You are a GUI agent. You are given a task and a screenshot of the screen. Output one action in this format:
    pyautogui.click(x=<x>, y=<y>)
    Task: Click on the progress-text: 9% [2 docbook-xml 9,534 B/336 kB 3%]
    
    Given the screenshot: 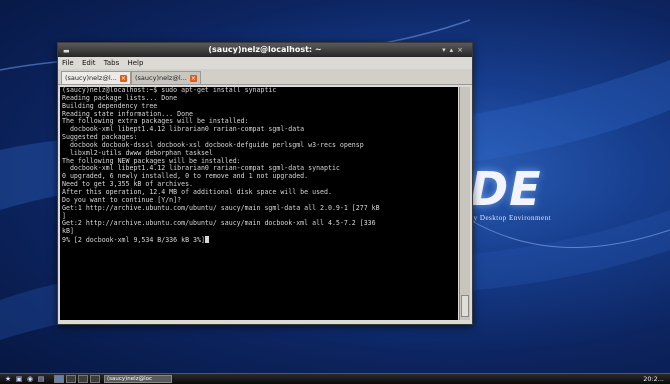 What is the action you would take?
    pyautogui.click(x=133, y=240)
    